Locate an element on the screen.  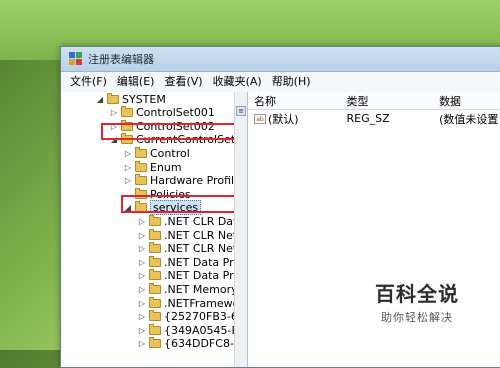
watermark-subtitle: 助你轻松解决 is located at coordinates (417, 317).